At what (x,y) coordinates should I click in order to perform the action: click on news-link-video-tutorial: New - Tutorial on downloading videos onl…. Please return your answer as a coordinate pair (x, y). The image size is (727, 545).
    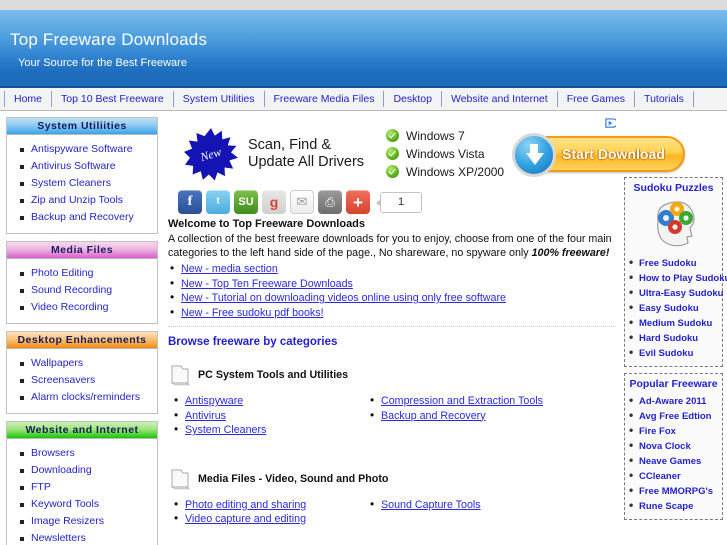
    Looking at the image, I should click on (343, 298).